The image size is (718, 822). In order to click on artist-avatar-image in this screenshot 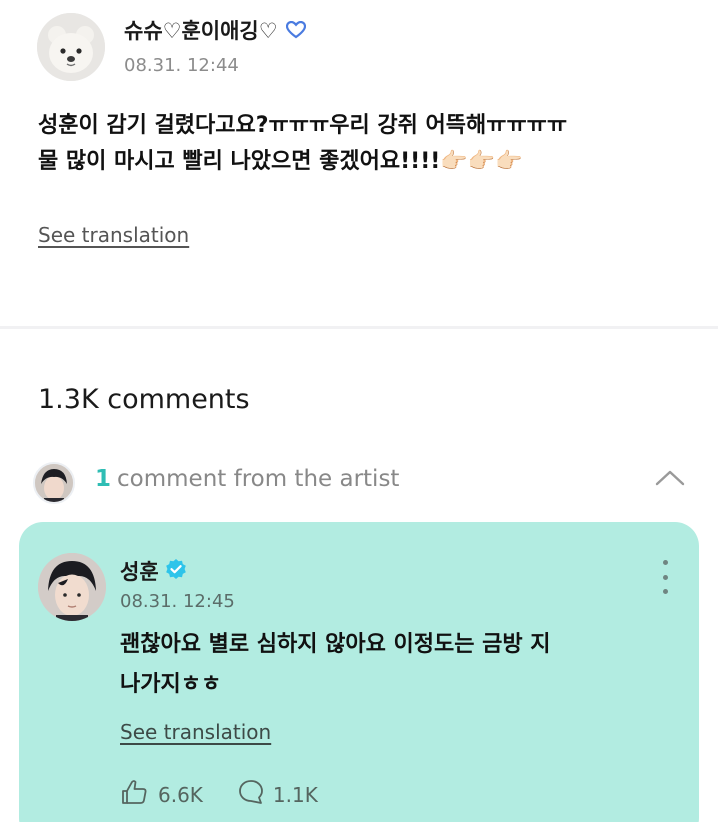, I will do `click(72, 587)`.